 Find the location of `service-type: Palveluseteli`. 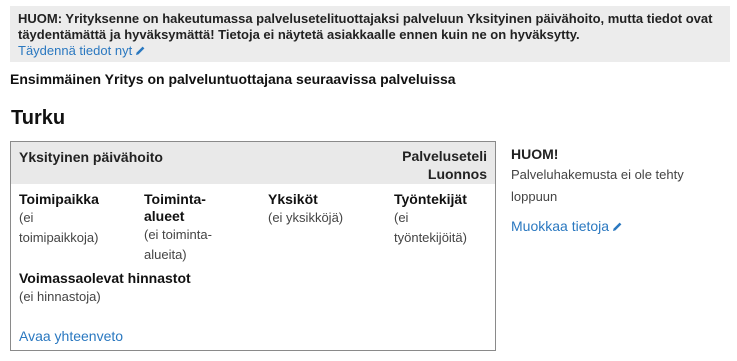

service-type: Palveluseteli is located at coordinates (444, 156).